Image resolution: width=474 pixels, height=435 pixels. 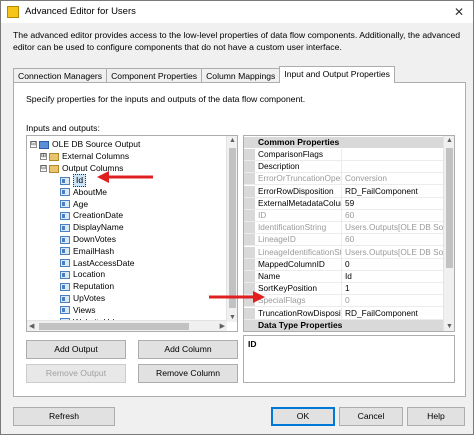 I want to click on tree-node-column: AboutMe, so click(x=83, y=192).